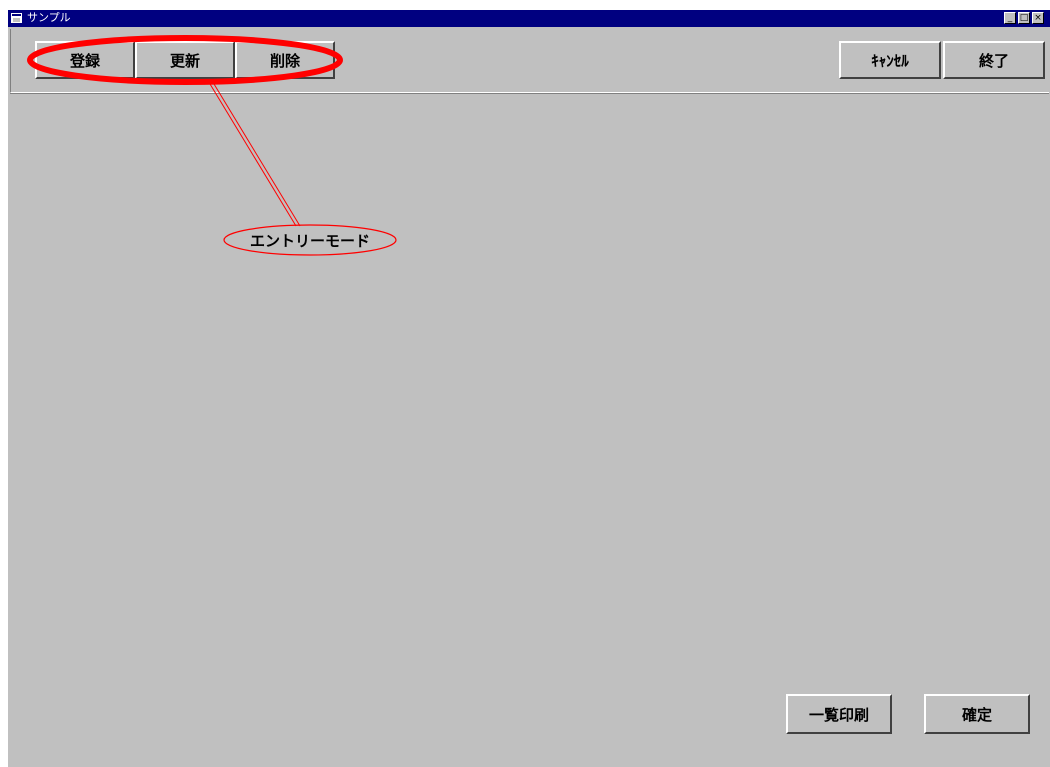 This screenshot has width=1050, height=767. I want to click on register-button: 登録, so click(85, 60).